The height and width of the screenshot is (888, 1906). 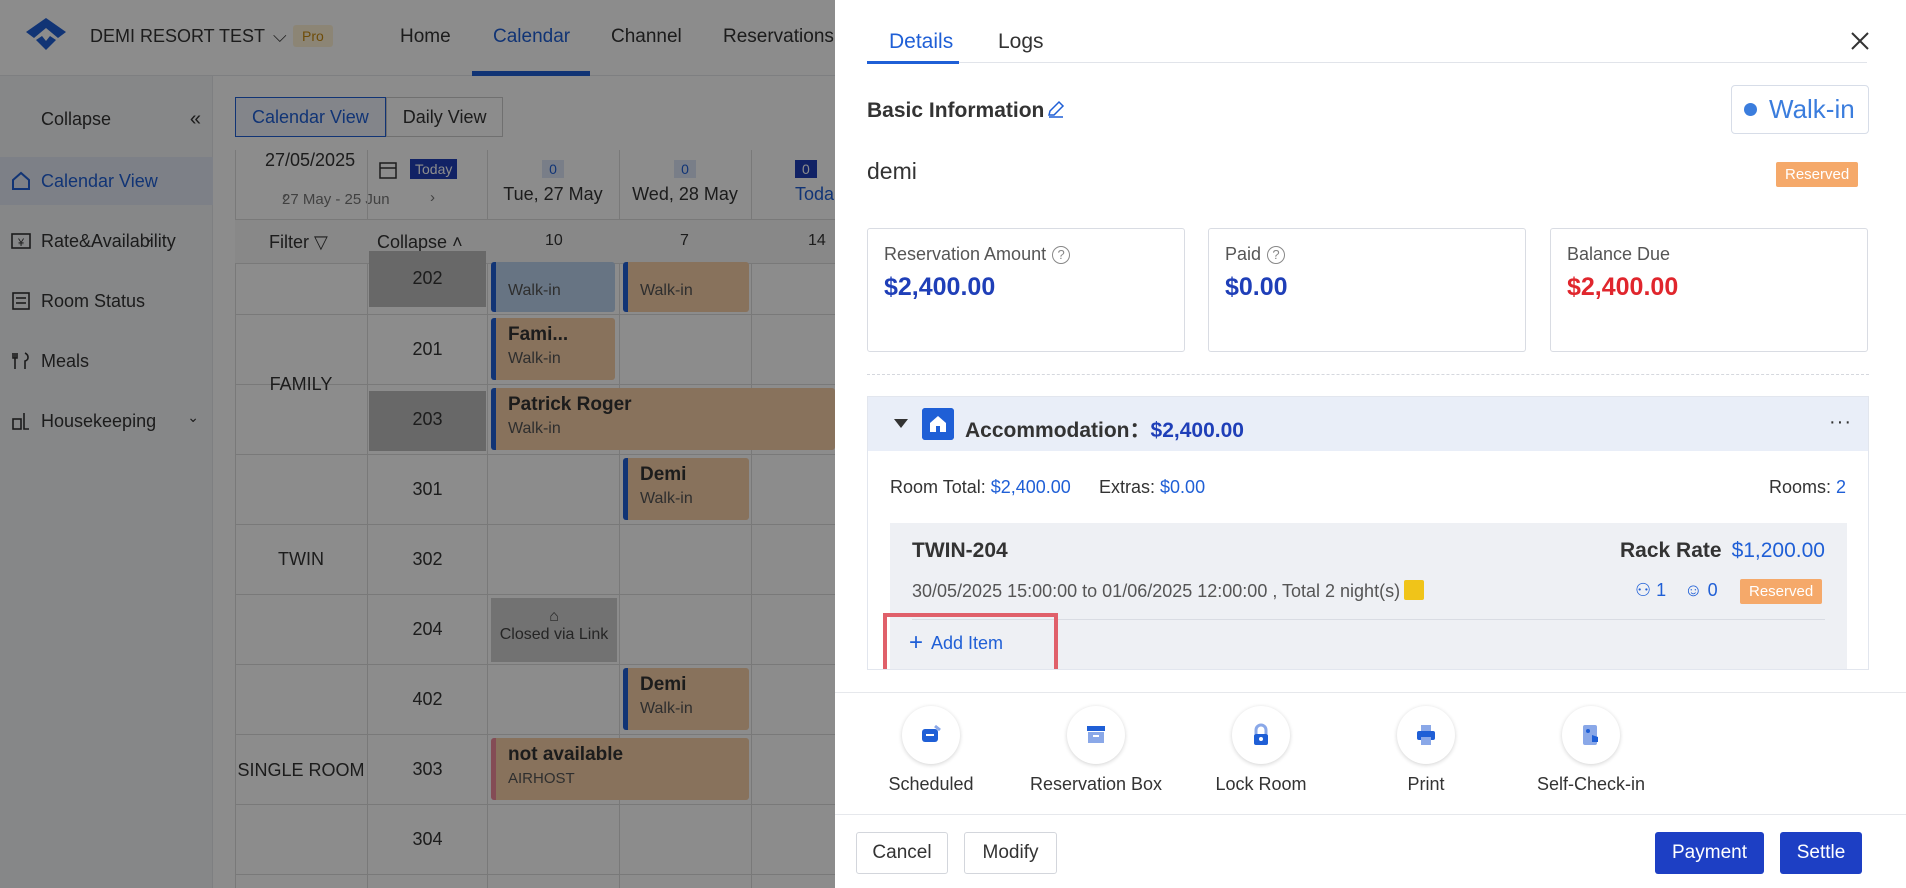 What do you see at coordinates (1414, 590) in the screenshot?
I see `meal-icon` at bounding box center [1414, 590].